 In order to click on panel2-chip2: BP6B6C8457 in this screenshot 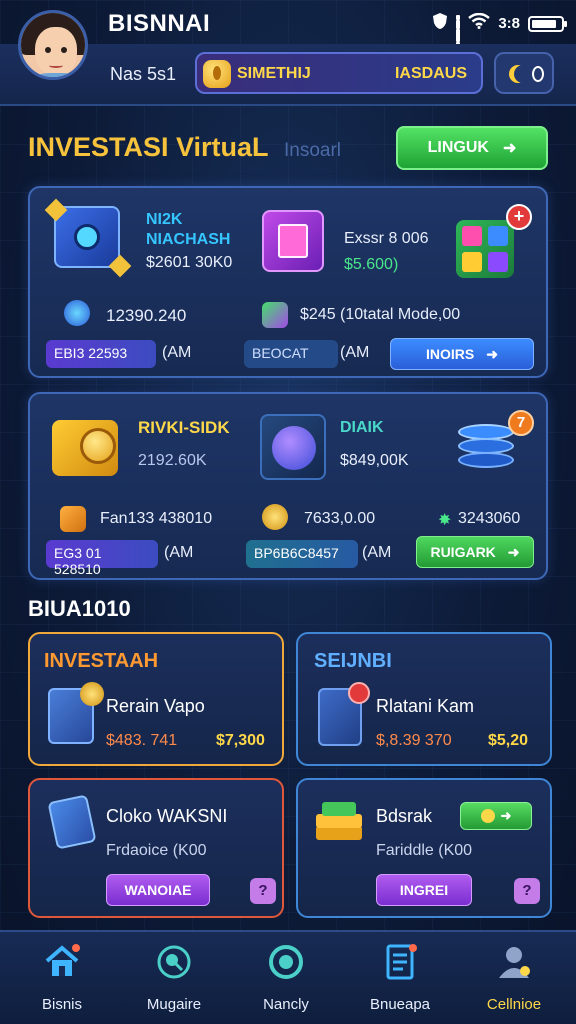, I will do `click(302, 554)`.